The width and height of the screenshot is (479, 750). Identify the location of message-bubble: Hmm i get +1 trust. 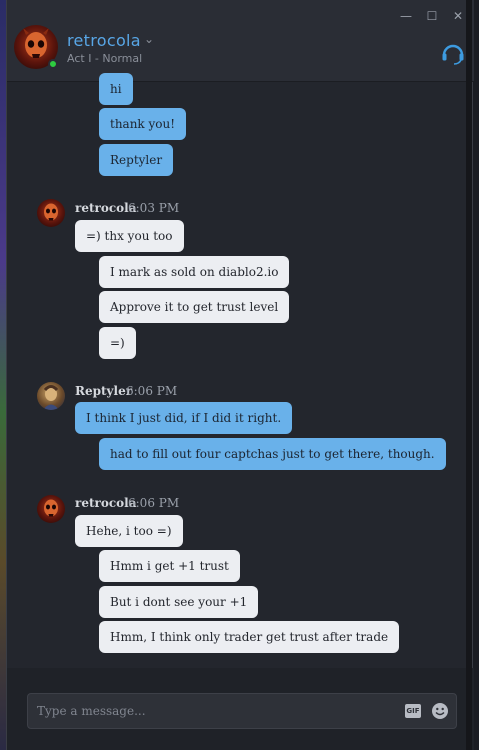
(169, 566).